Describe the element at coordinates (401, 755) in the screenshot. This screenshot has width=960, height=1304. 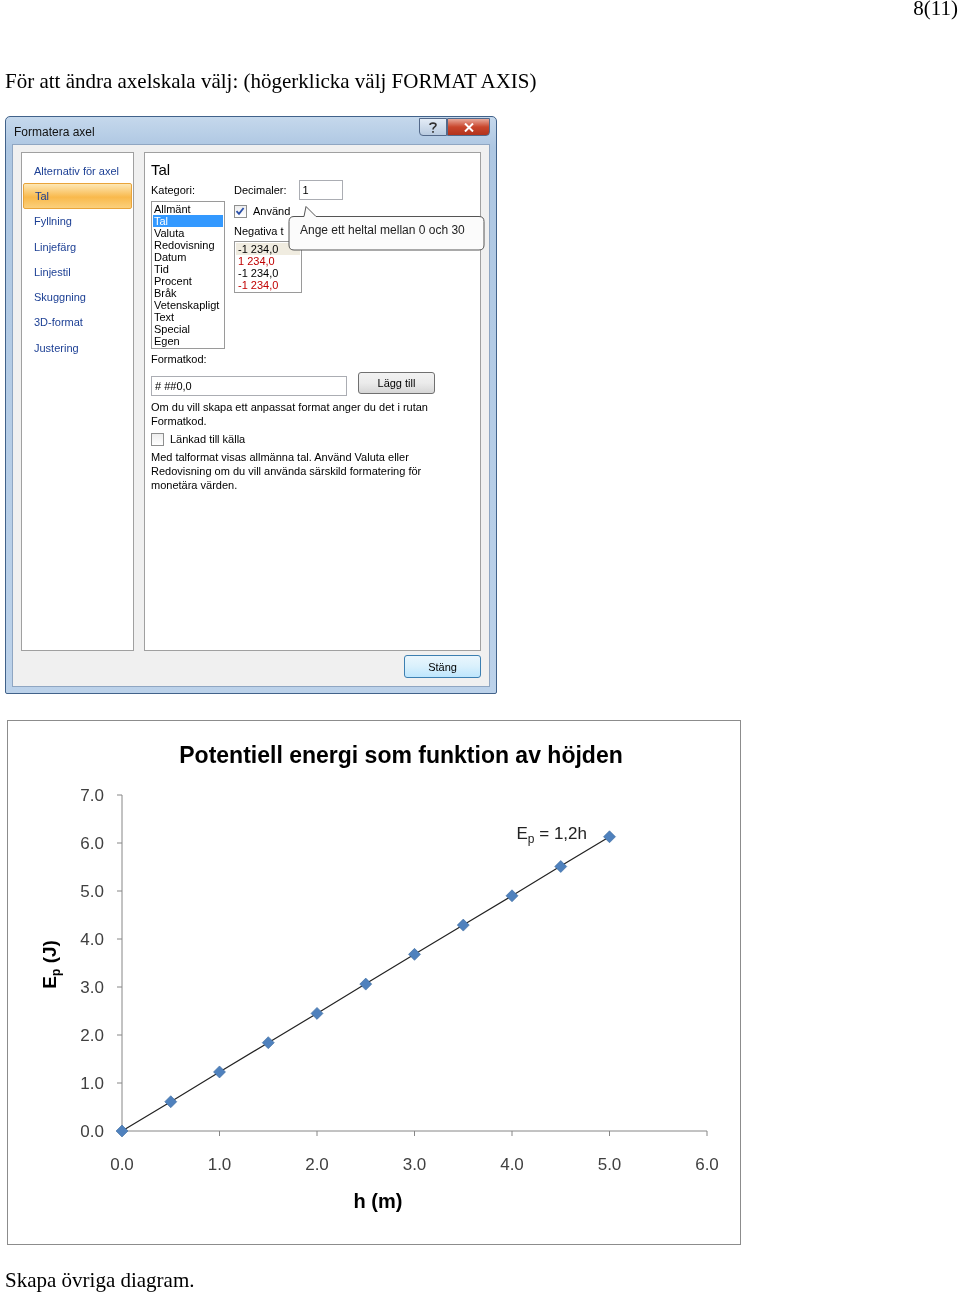
I see `chart-title: Potentiell energi som funktion av höjden` at that location.